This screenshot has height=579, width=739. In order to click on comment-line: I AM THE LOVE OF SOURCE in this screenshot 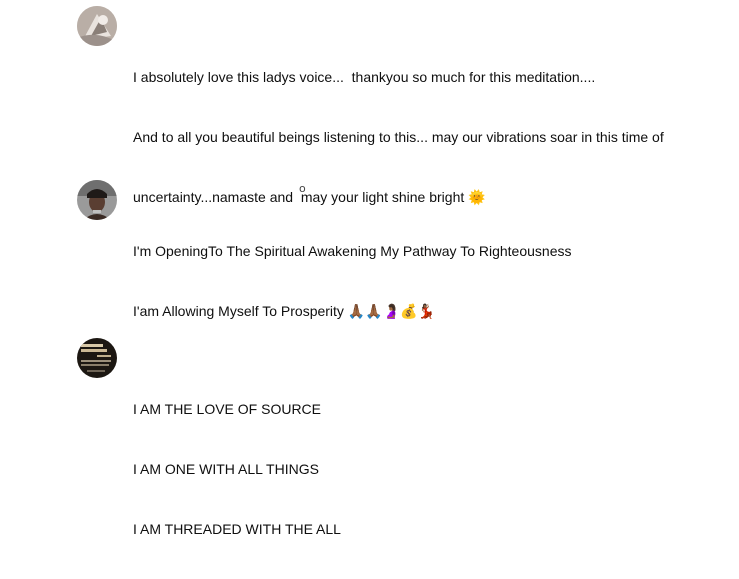, I will do `click(227, 409)`.